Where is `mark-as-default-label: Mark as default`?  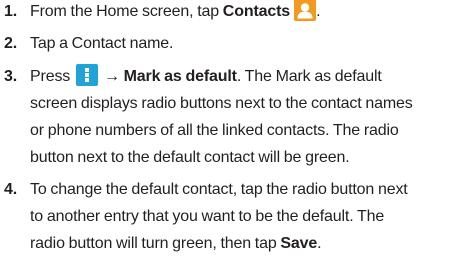 mark-as-default-label: Mark as default is located at coordinates (180, 76).